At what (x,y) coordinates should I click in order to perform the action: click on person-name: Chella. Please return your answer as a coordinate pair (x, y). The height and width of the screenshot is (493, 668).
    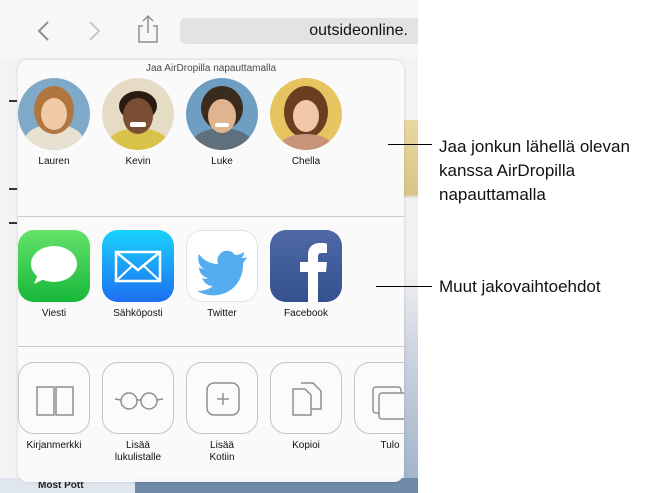
    Looking at the image, I should click on (306, 161).